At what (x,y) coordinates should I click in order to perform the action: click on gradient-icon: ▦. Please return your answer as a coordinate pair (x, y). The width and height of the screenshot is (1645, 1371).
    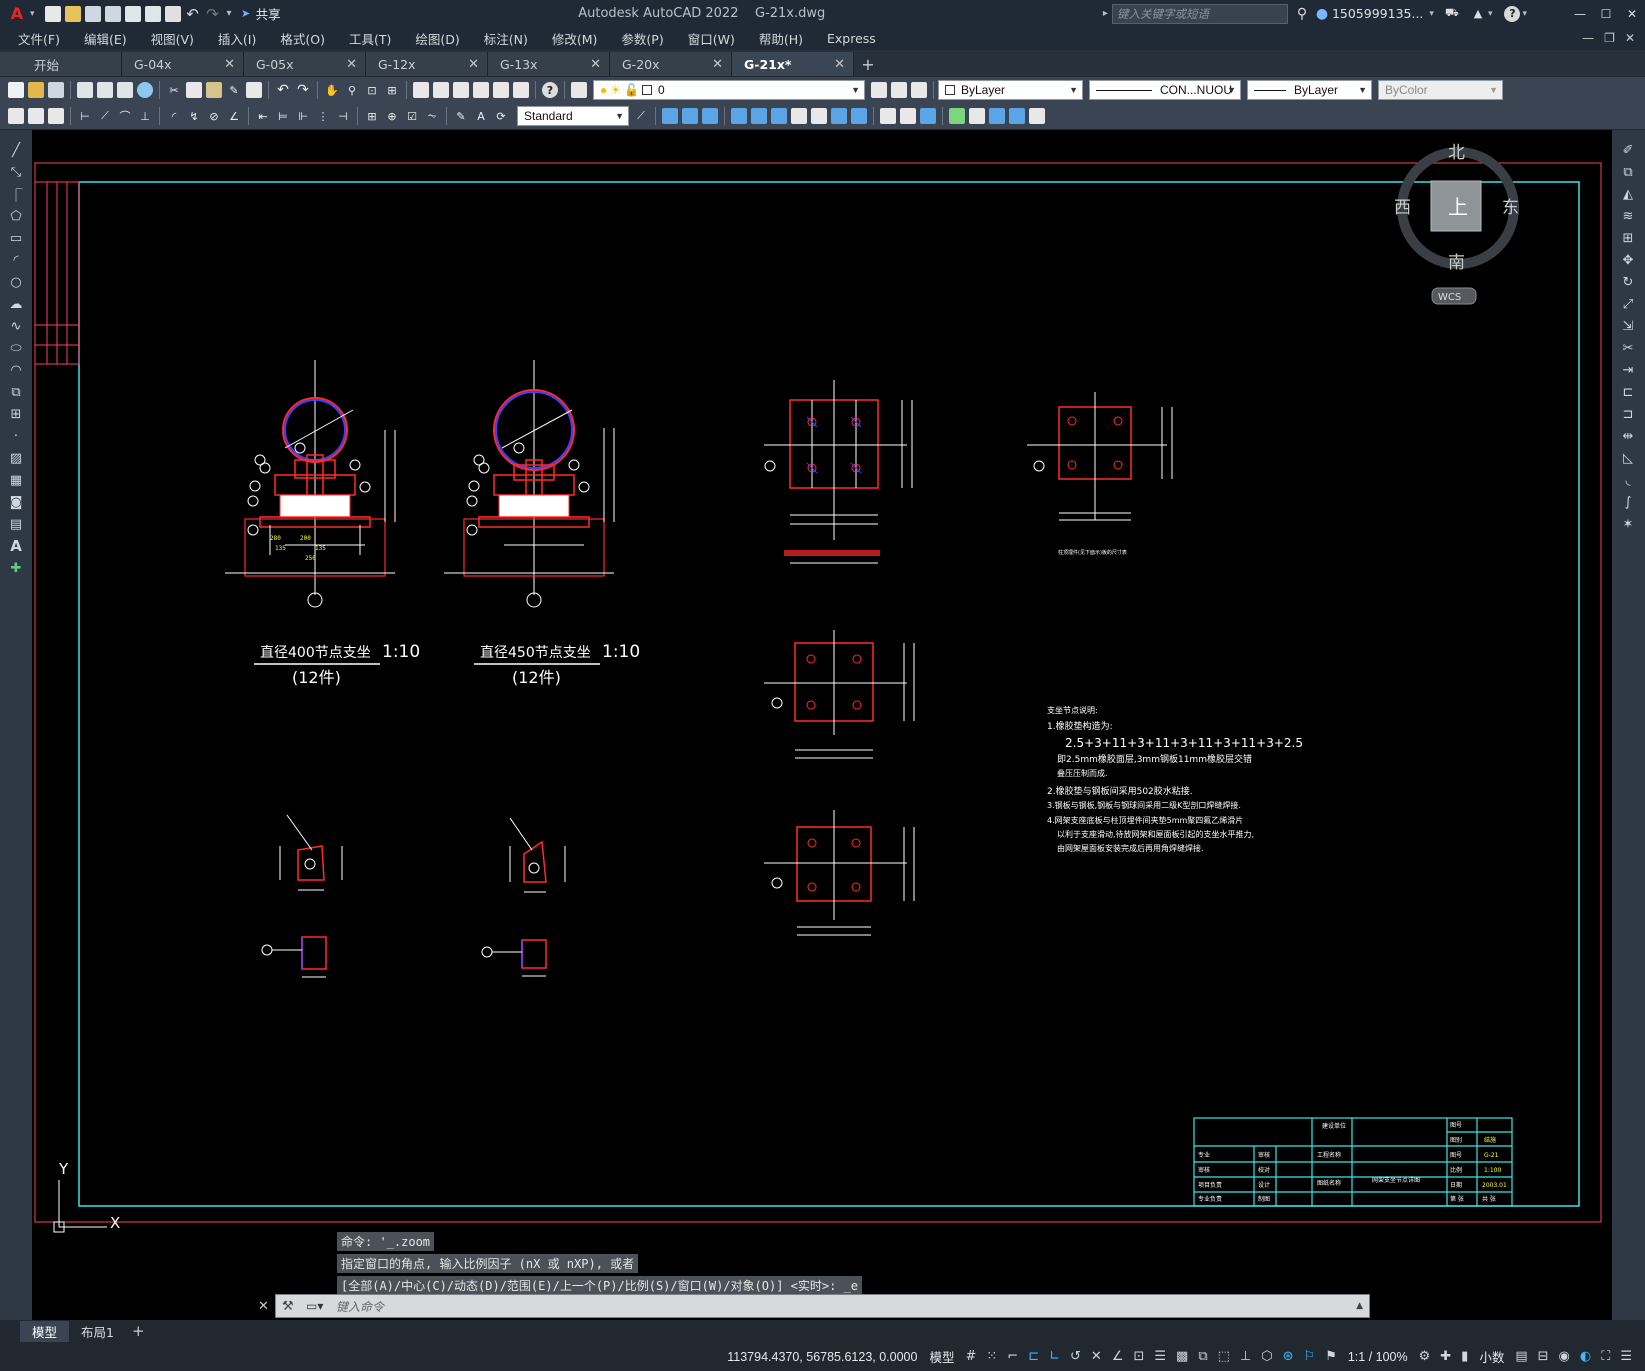
    Looking at the image, I should click on (16, 480).